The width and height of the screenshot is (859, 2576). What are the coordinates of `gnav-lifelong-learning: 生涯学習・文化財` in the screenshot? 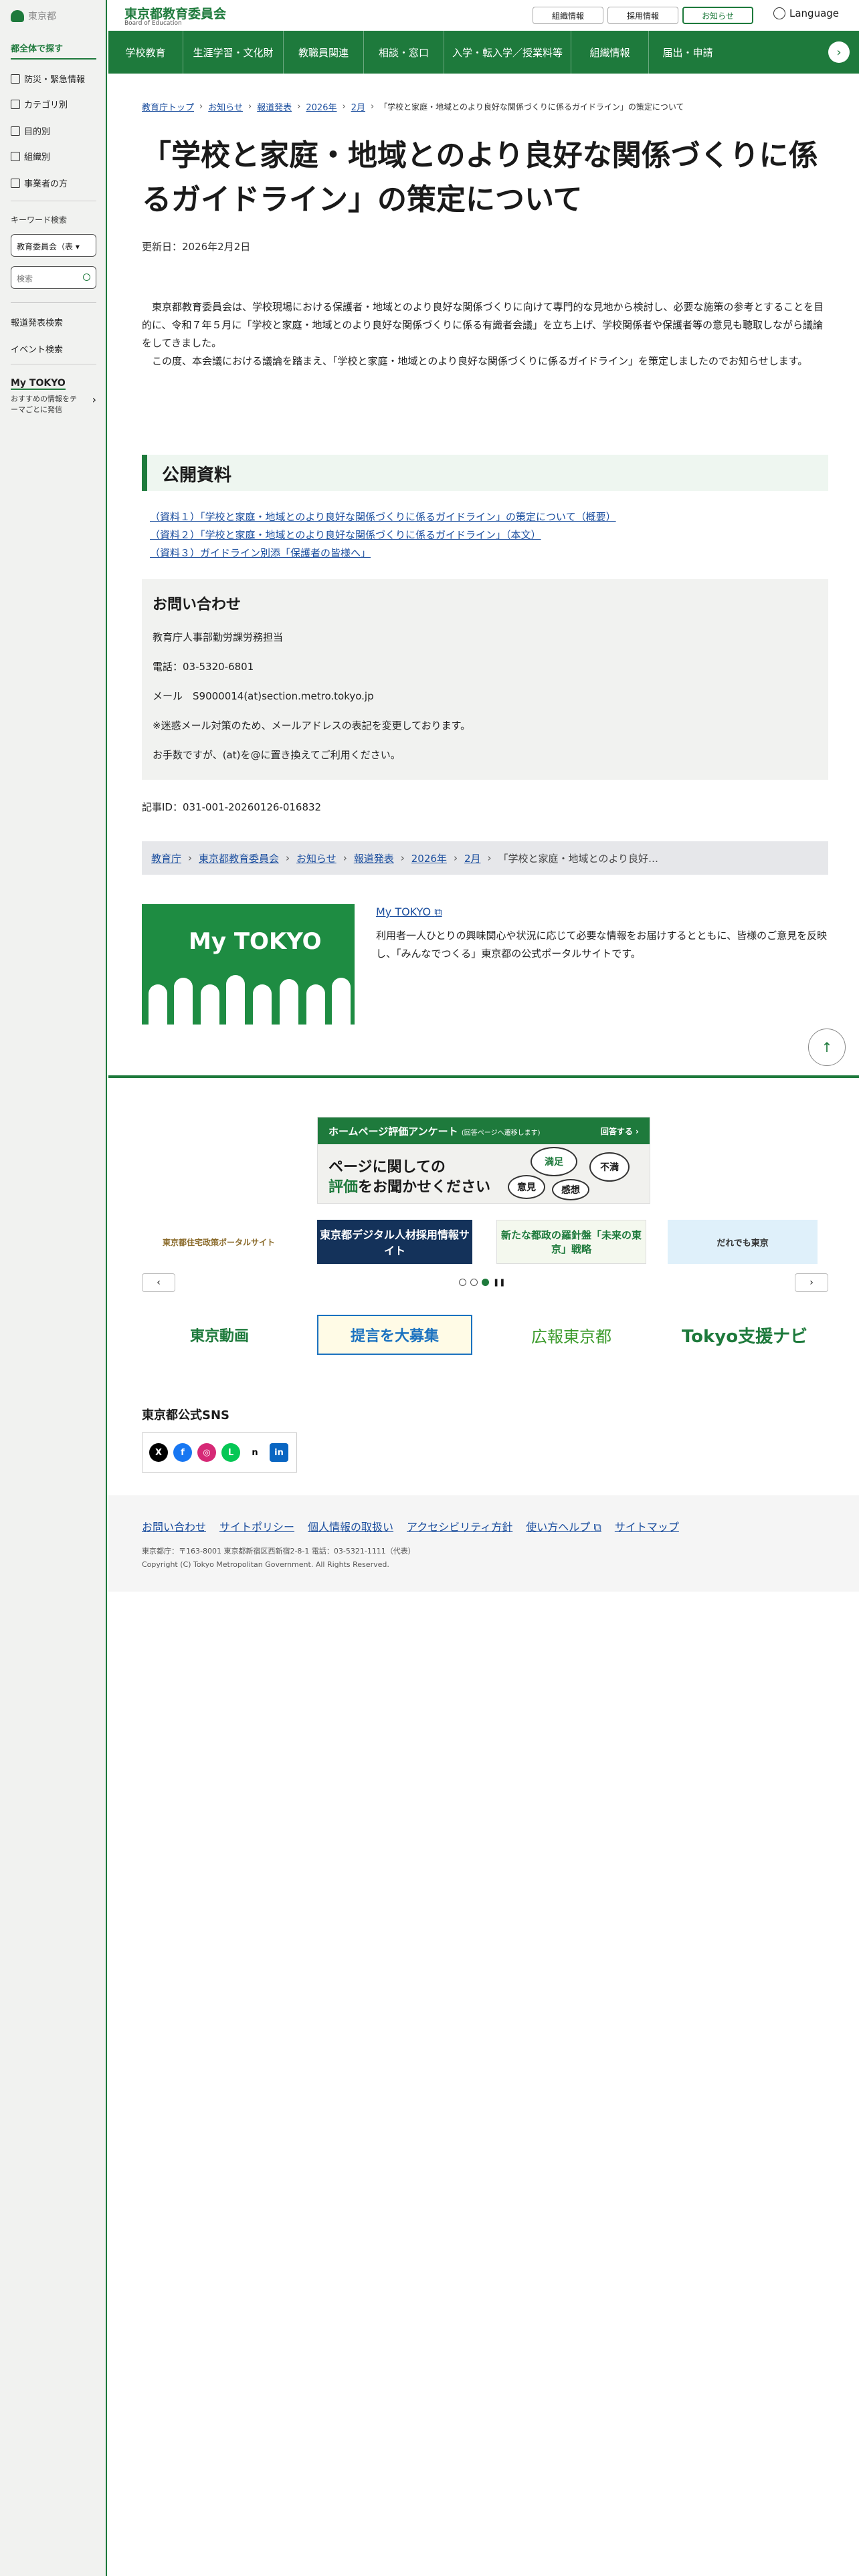 It's located at (234, 53).